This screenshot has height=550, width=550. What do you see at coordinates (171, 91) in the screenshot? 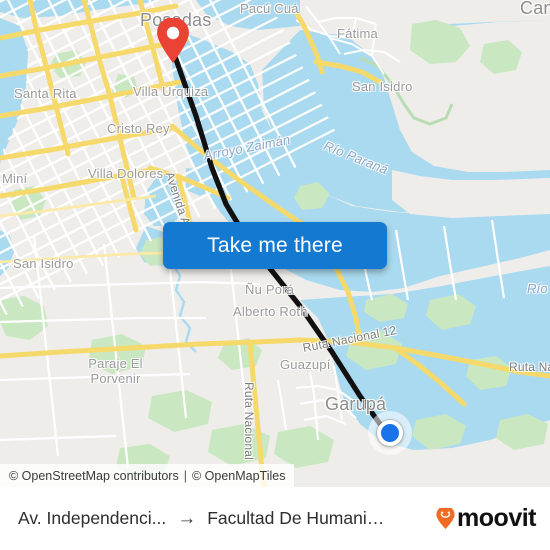
I see `map-label-place: Villa Urquiza` at bounding box center [171, 91].